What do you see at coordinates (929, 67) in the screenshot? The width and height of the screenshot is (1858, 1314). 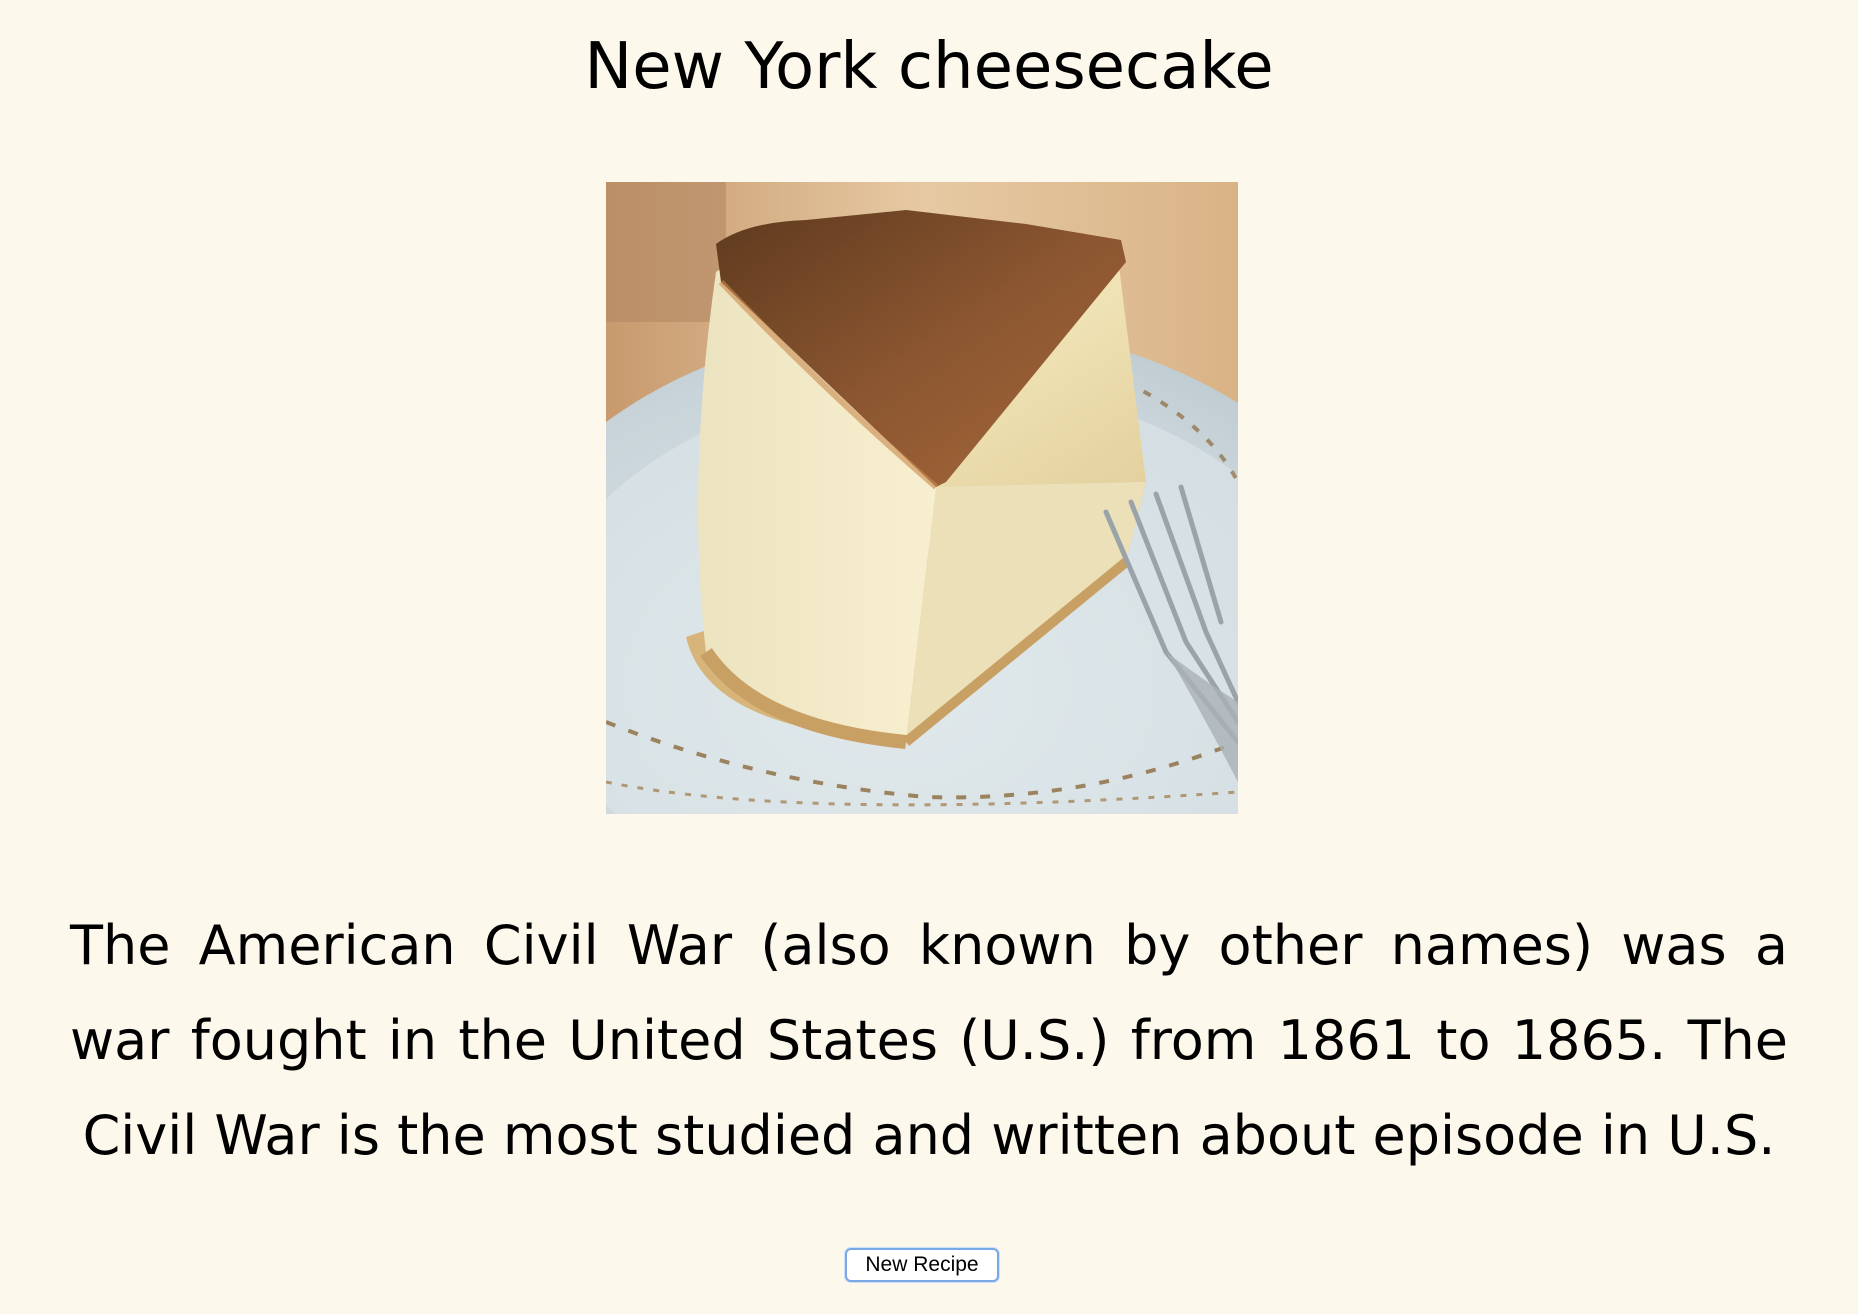 I see `recipe-title: New York cheesecake` at bounding box center [929, 67].